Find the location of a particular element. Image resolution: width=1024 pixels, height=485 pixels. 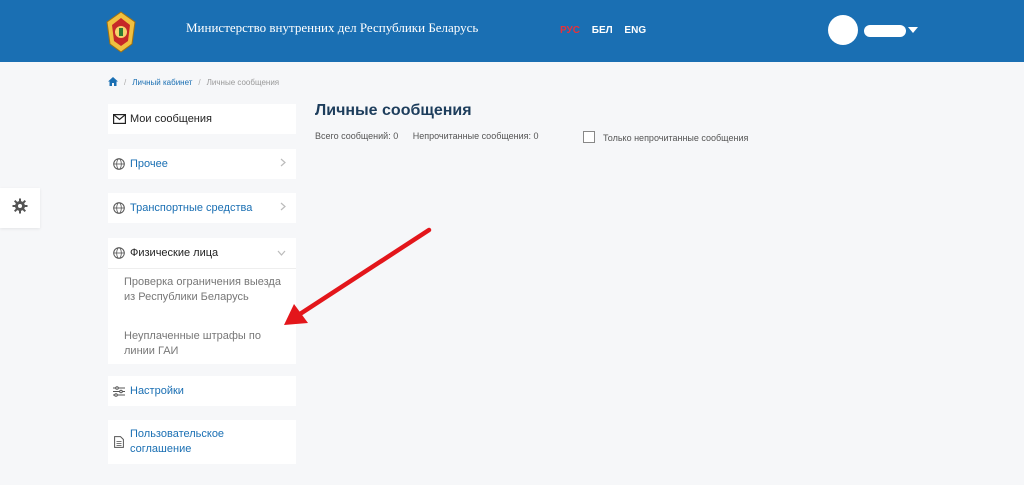

lang-rus: РУС is located at coordinates (570, 30).